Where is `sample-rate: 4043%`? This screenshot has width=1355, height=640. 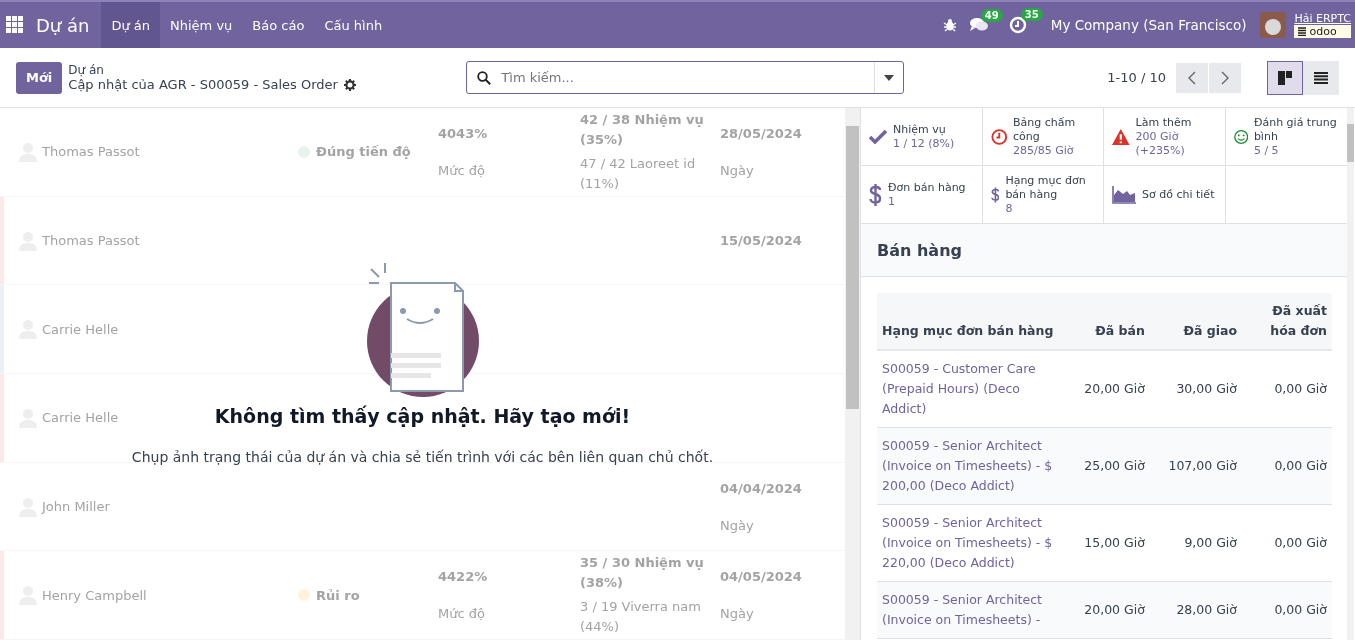 sample-rate: 4043% is located at coordinates (463, 133).